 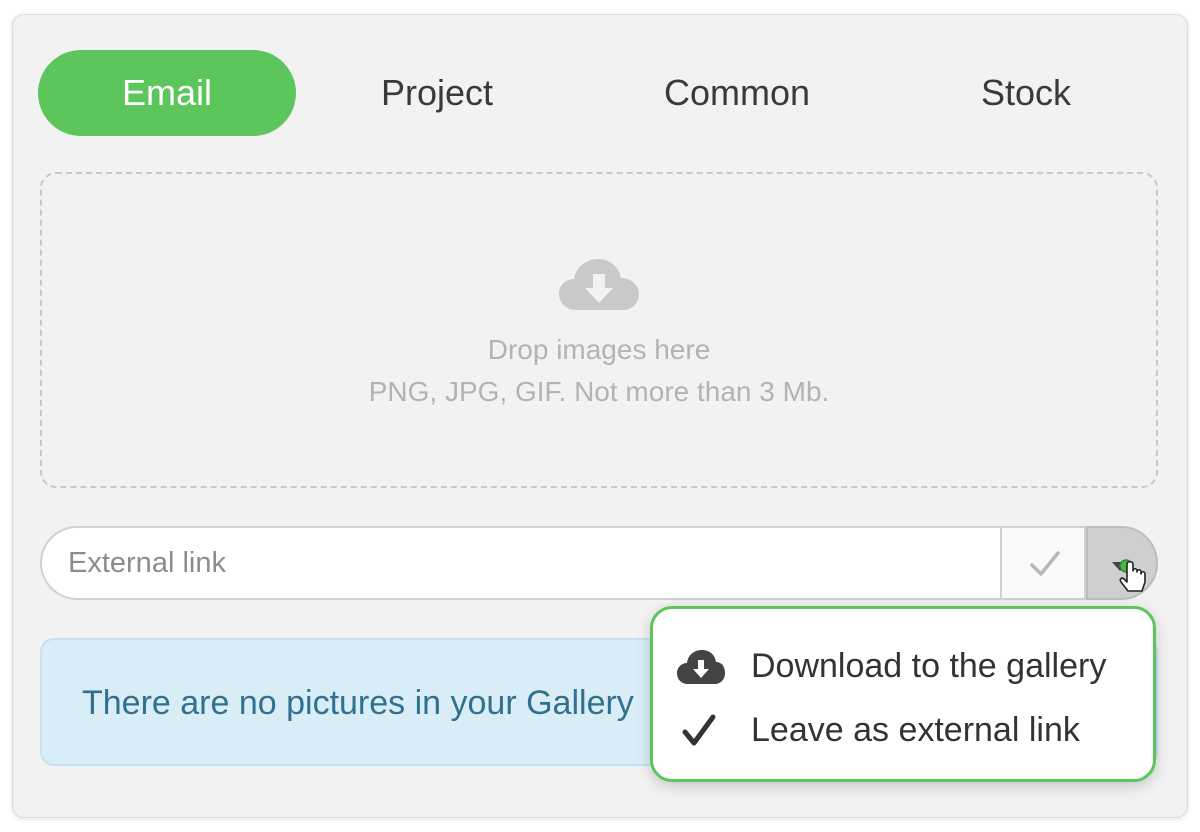 I want to click on tab-project: Project, so click(x=437, y=93).